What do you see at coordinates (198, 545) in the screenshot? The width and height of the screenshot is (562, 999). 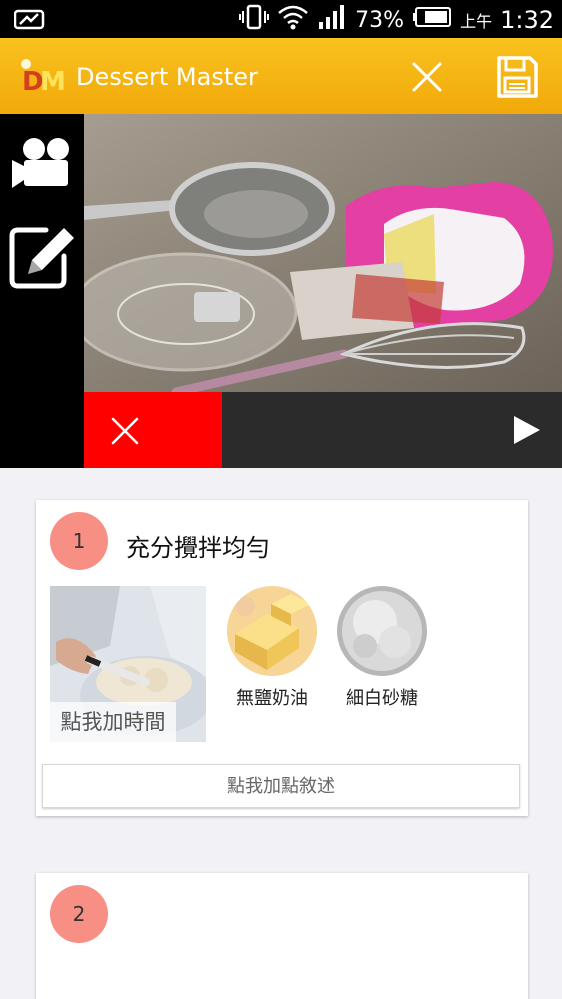 I see `step-title: 充分攪拌均勻` at bounding box center [198, 545].